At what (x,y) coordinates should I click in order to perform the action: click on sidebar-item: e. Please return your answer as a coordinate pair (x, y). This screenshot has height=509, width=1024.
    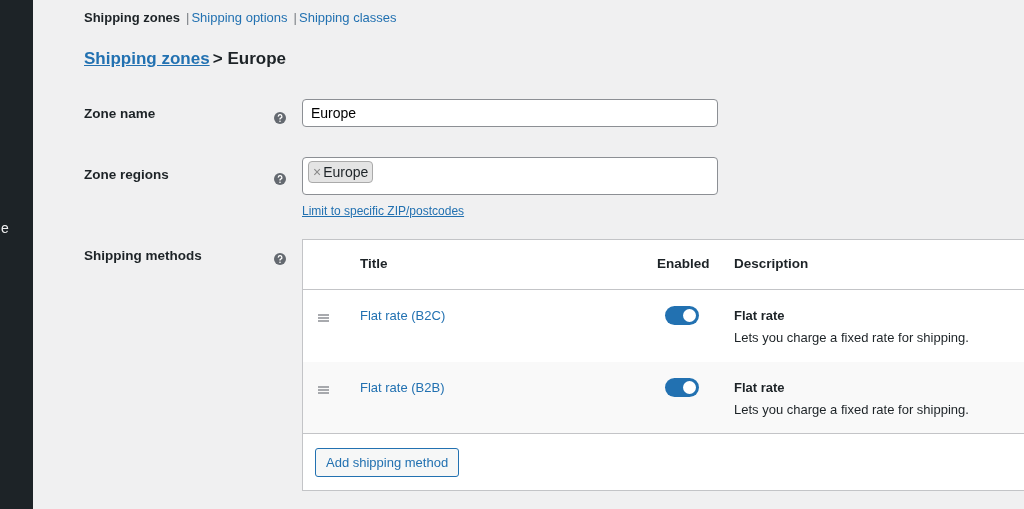
    Looking at the image, I should click on (17, 228).